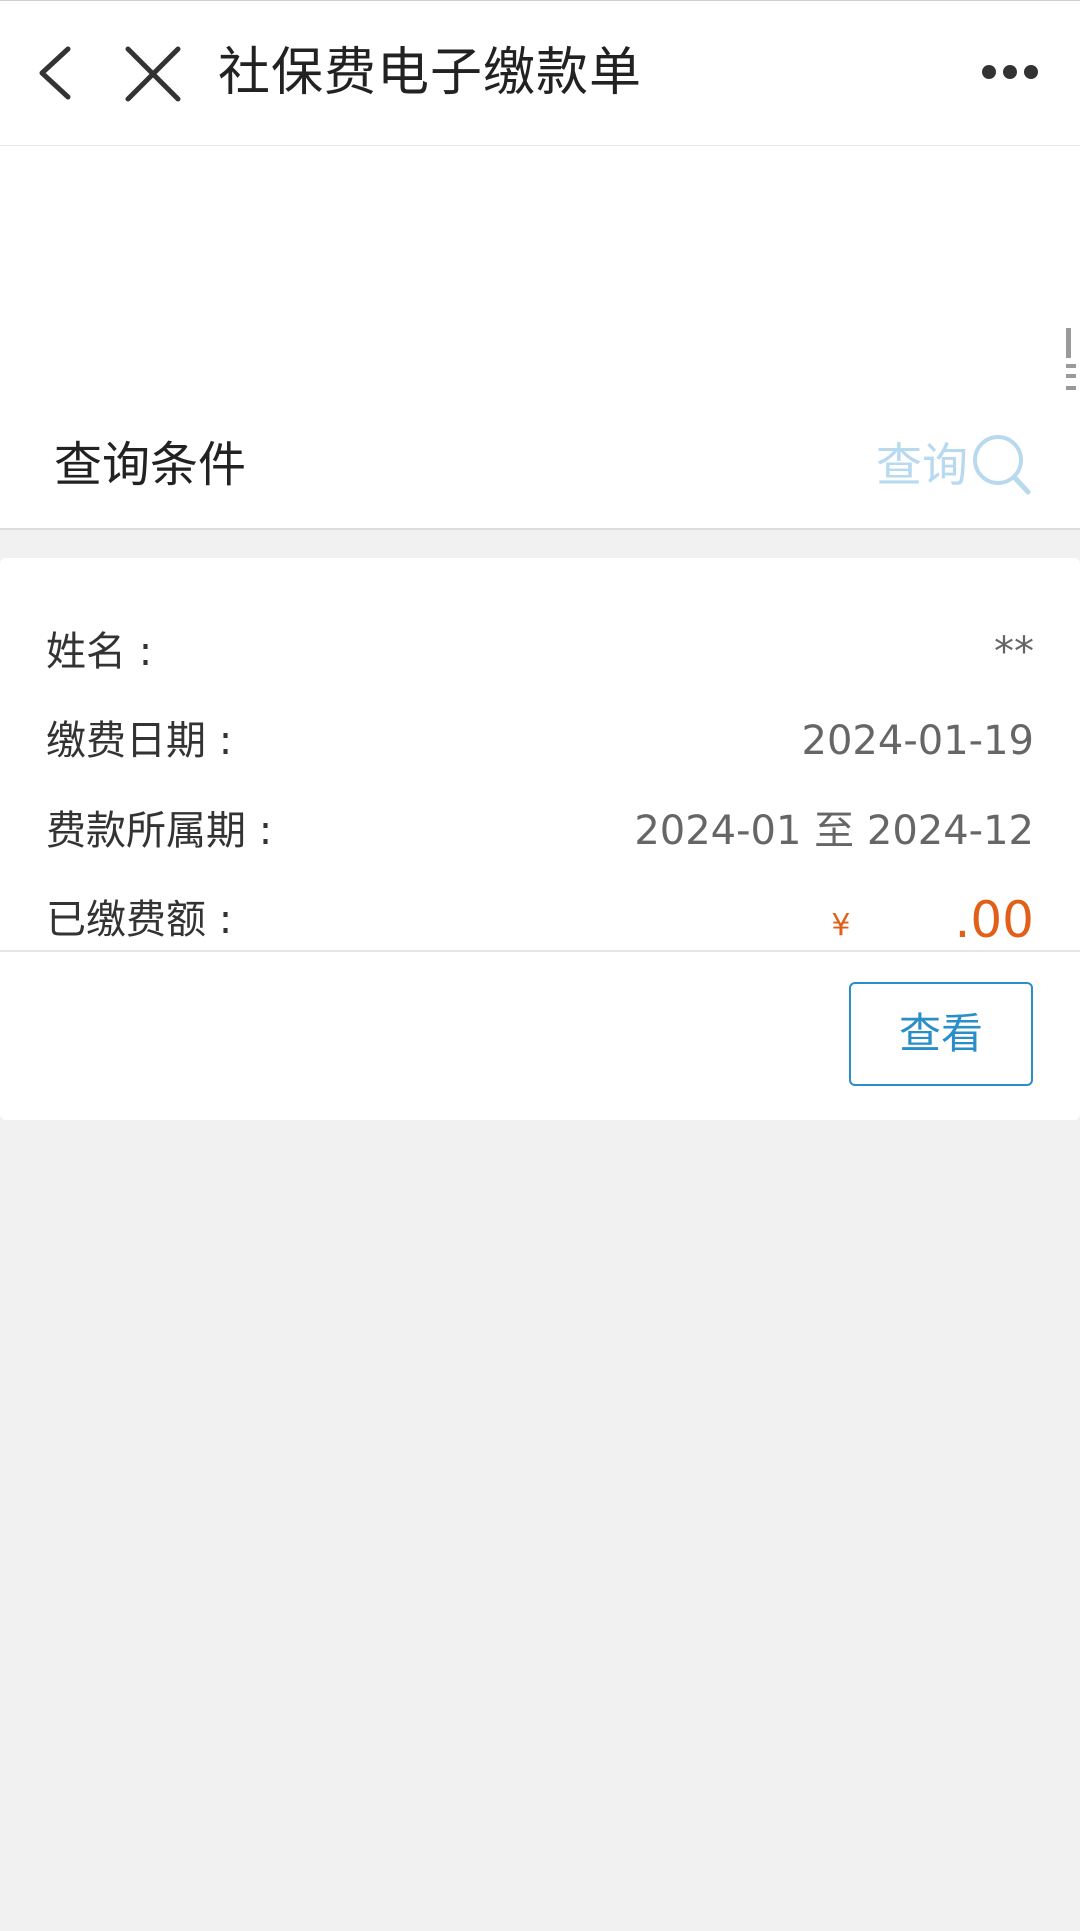  I want to click on currency-symbol: ¥, so click(841, 925).